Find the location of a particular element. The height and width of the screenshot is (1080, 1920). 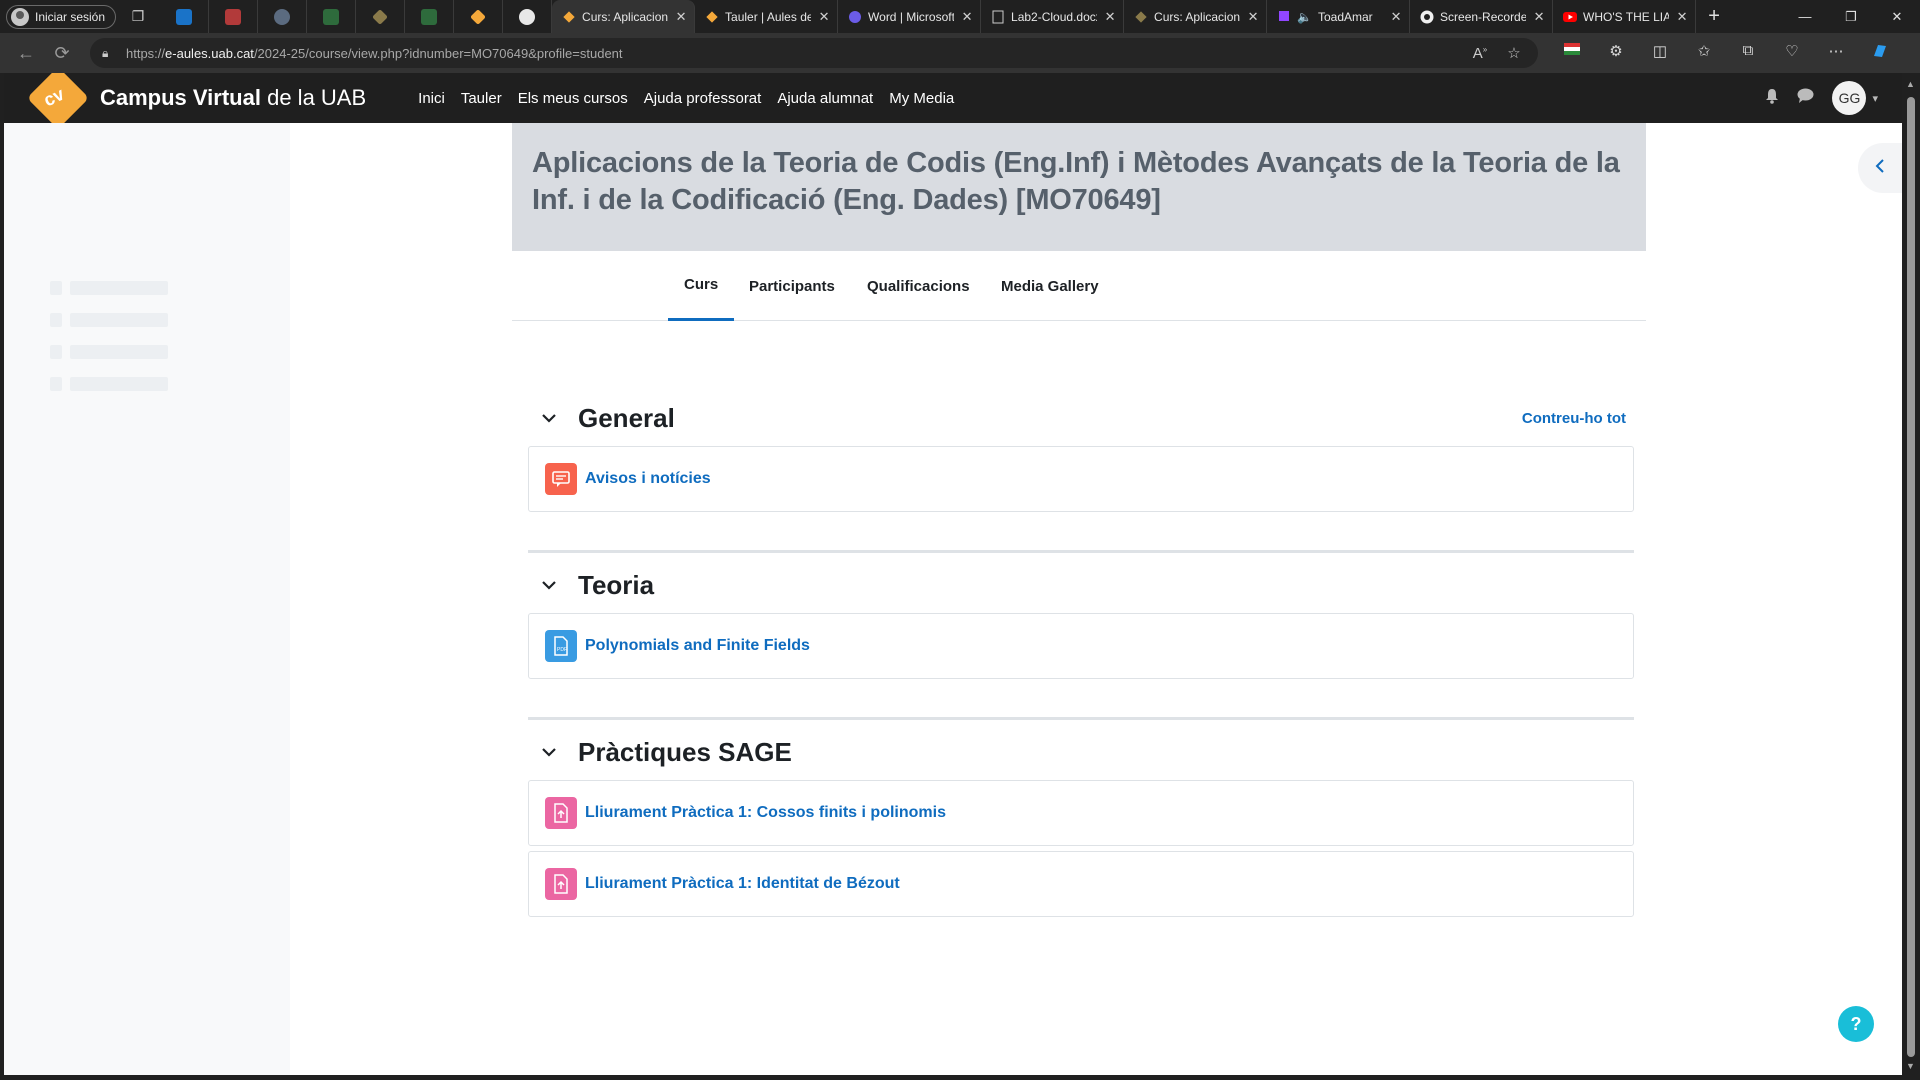

campus-virtual-logo: cv is located at coordinates (58, 101).